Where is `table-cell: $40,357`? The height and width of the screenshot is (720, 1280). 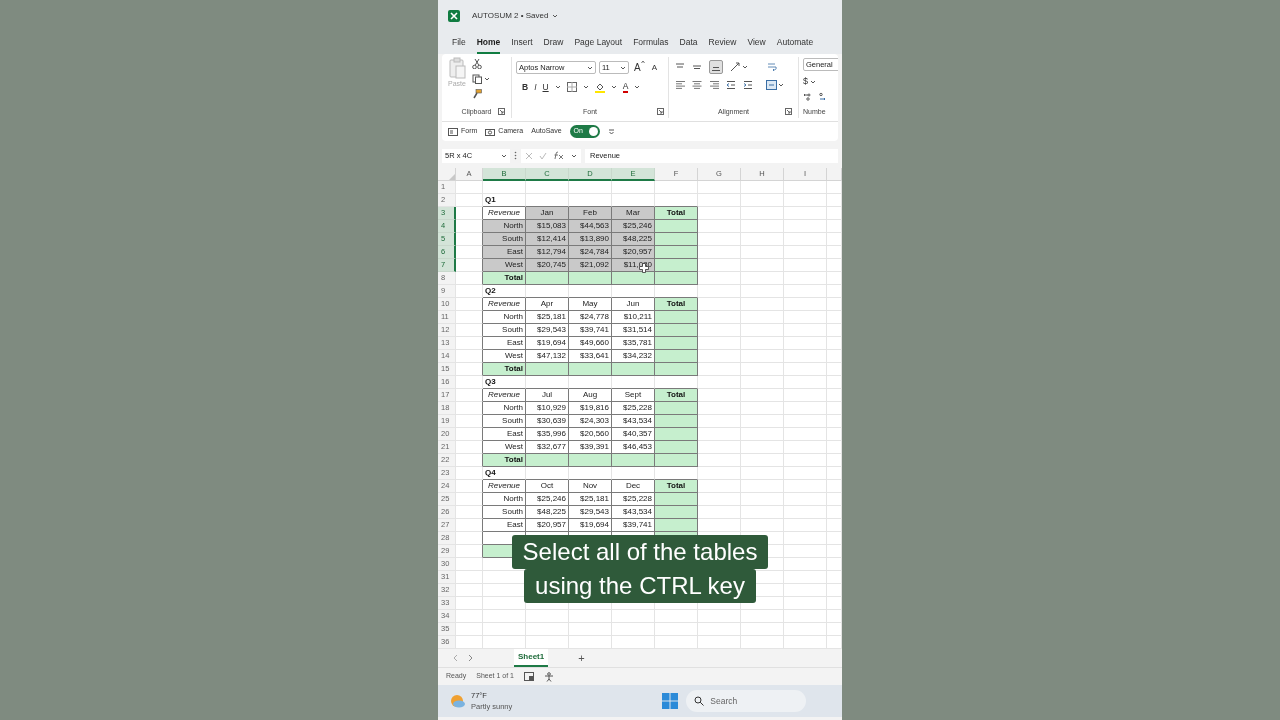 table-cell: $40,357 is located at coordinates (633, 434).